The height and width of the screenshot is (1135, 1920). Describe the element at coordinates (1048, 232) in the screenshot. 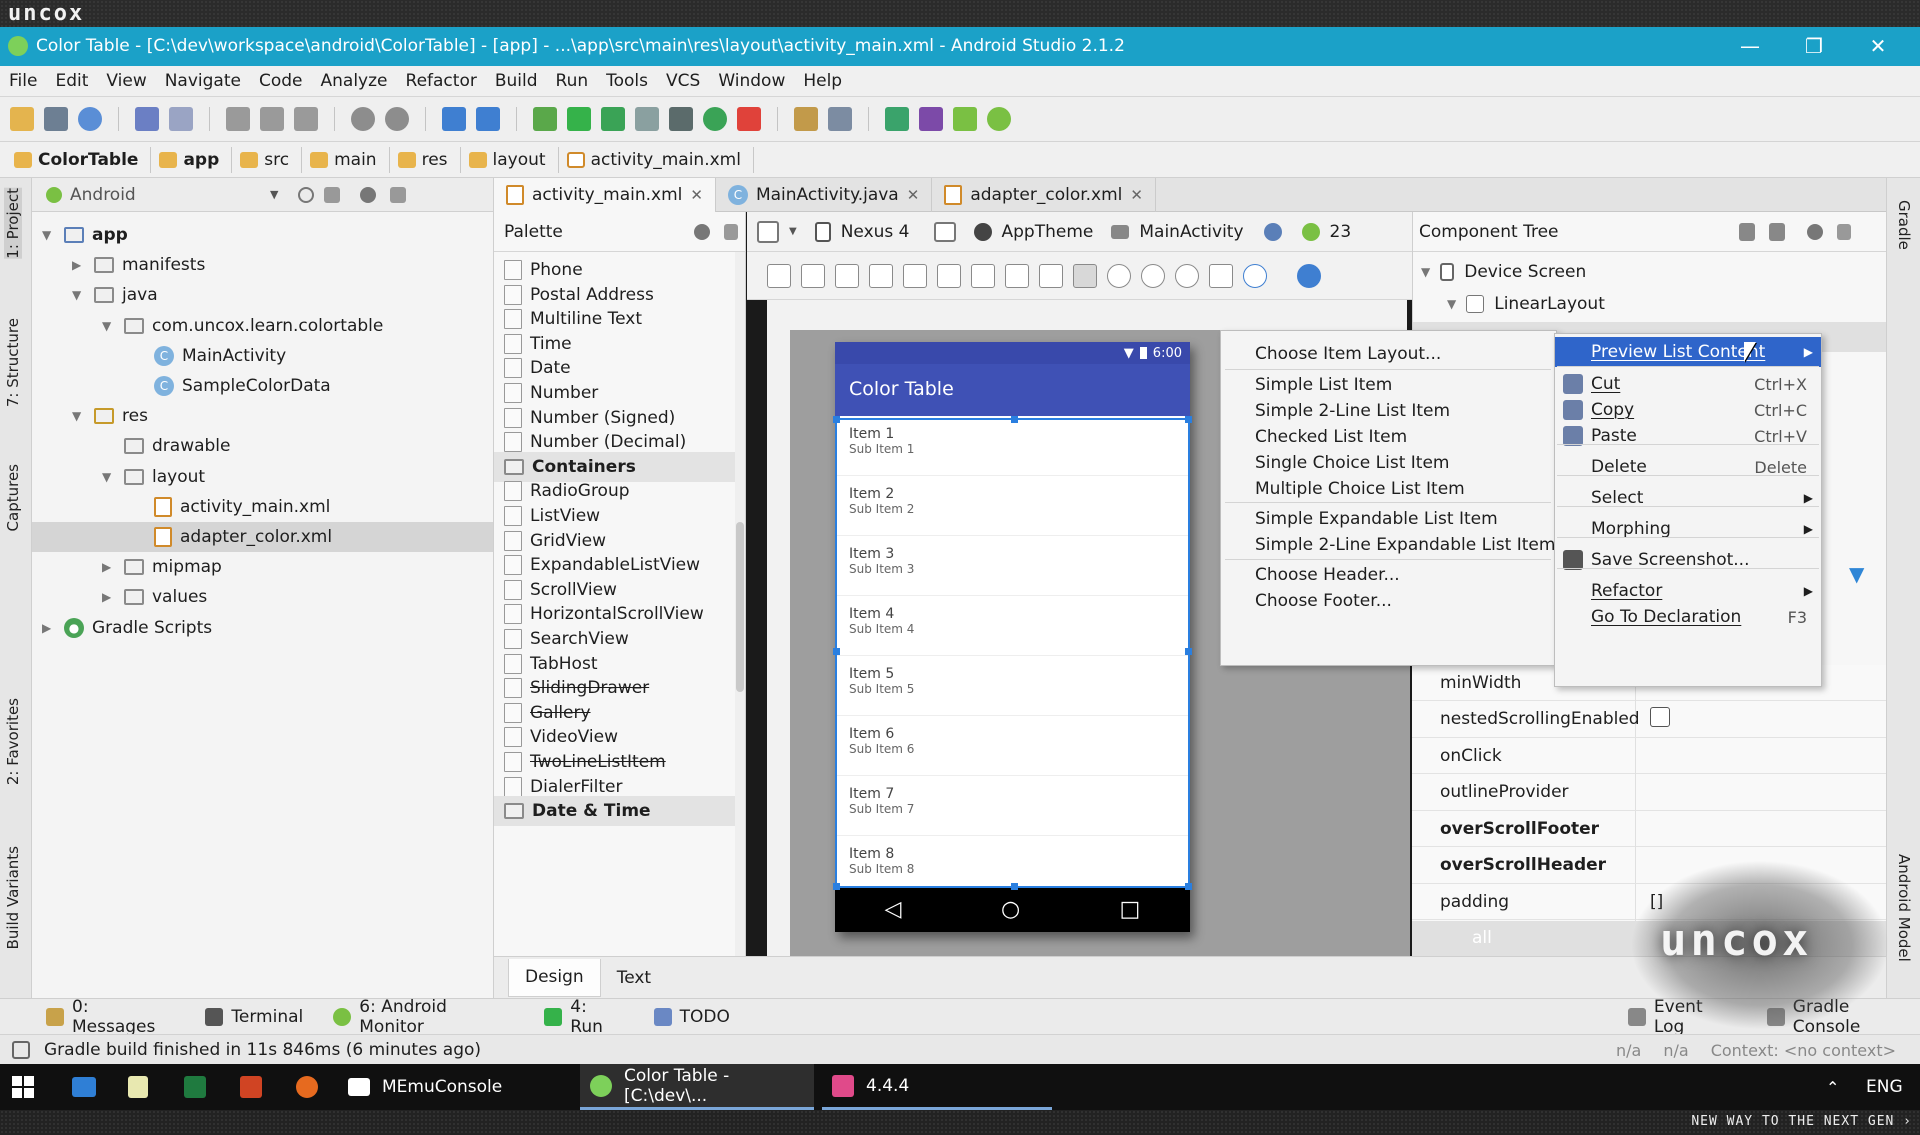

I see `theme-select: AppTheme` at that location.